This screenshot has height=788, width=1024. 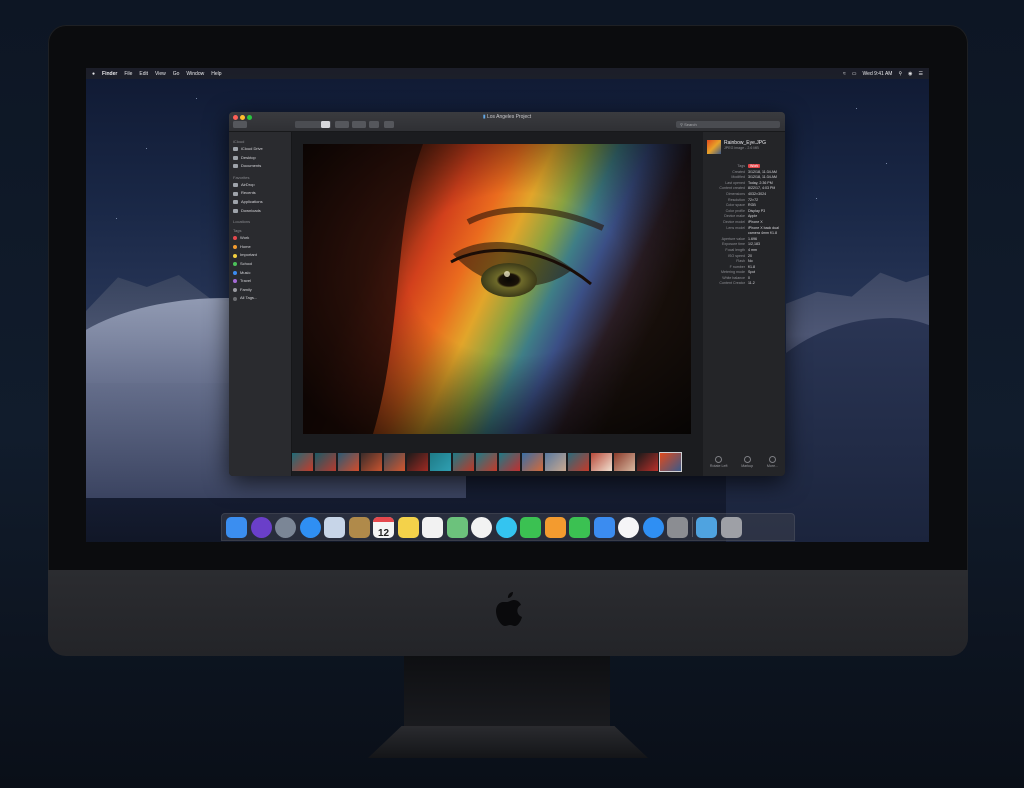 What do you see at coordinates (900, 74) in the screenshot?
I see `spotlight-icon: ⚲` at bounding box center [900, 74].